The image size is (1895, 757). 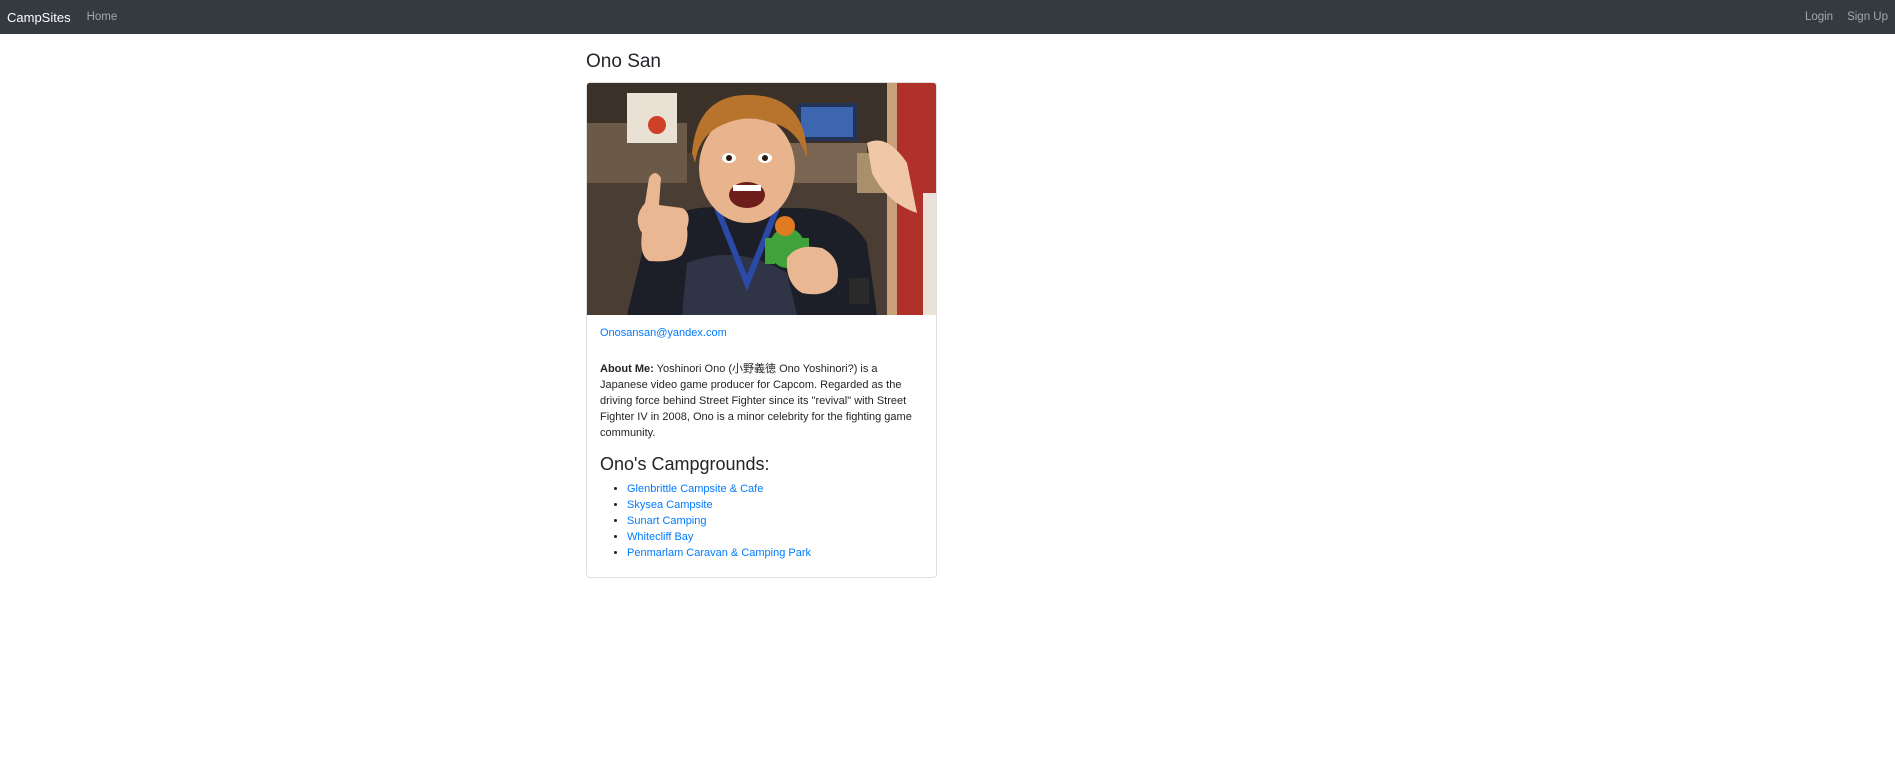 I want to click on brand-link: CampSites, so click(x=39, y=17).